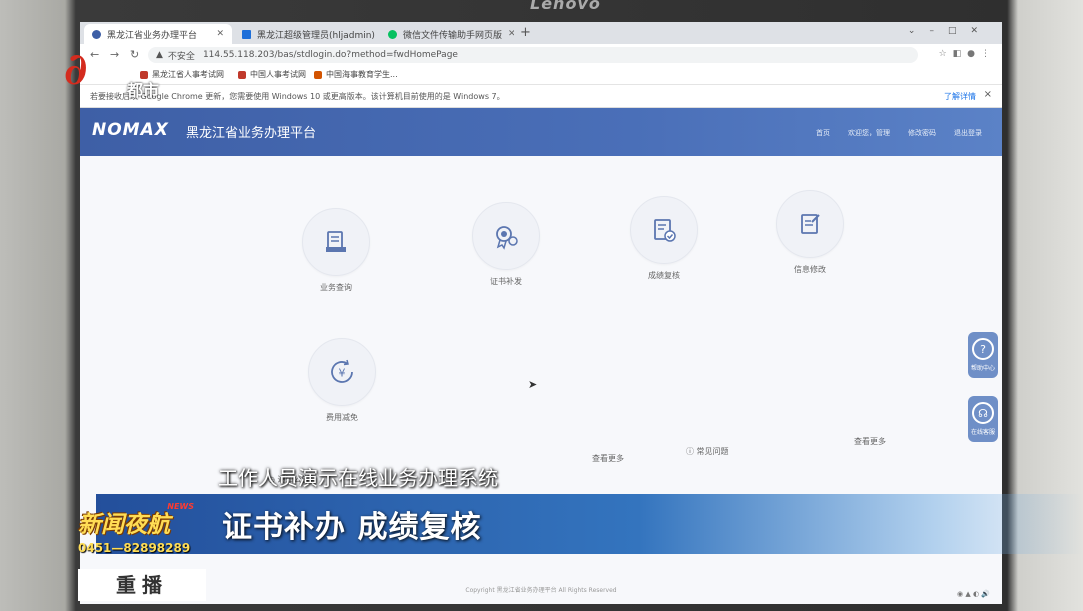 This screenshot has height=611, width=1083. I want to click on service-score-review: 成绩复核, so click(664, 238).